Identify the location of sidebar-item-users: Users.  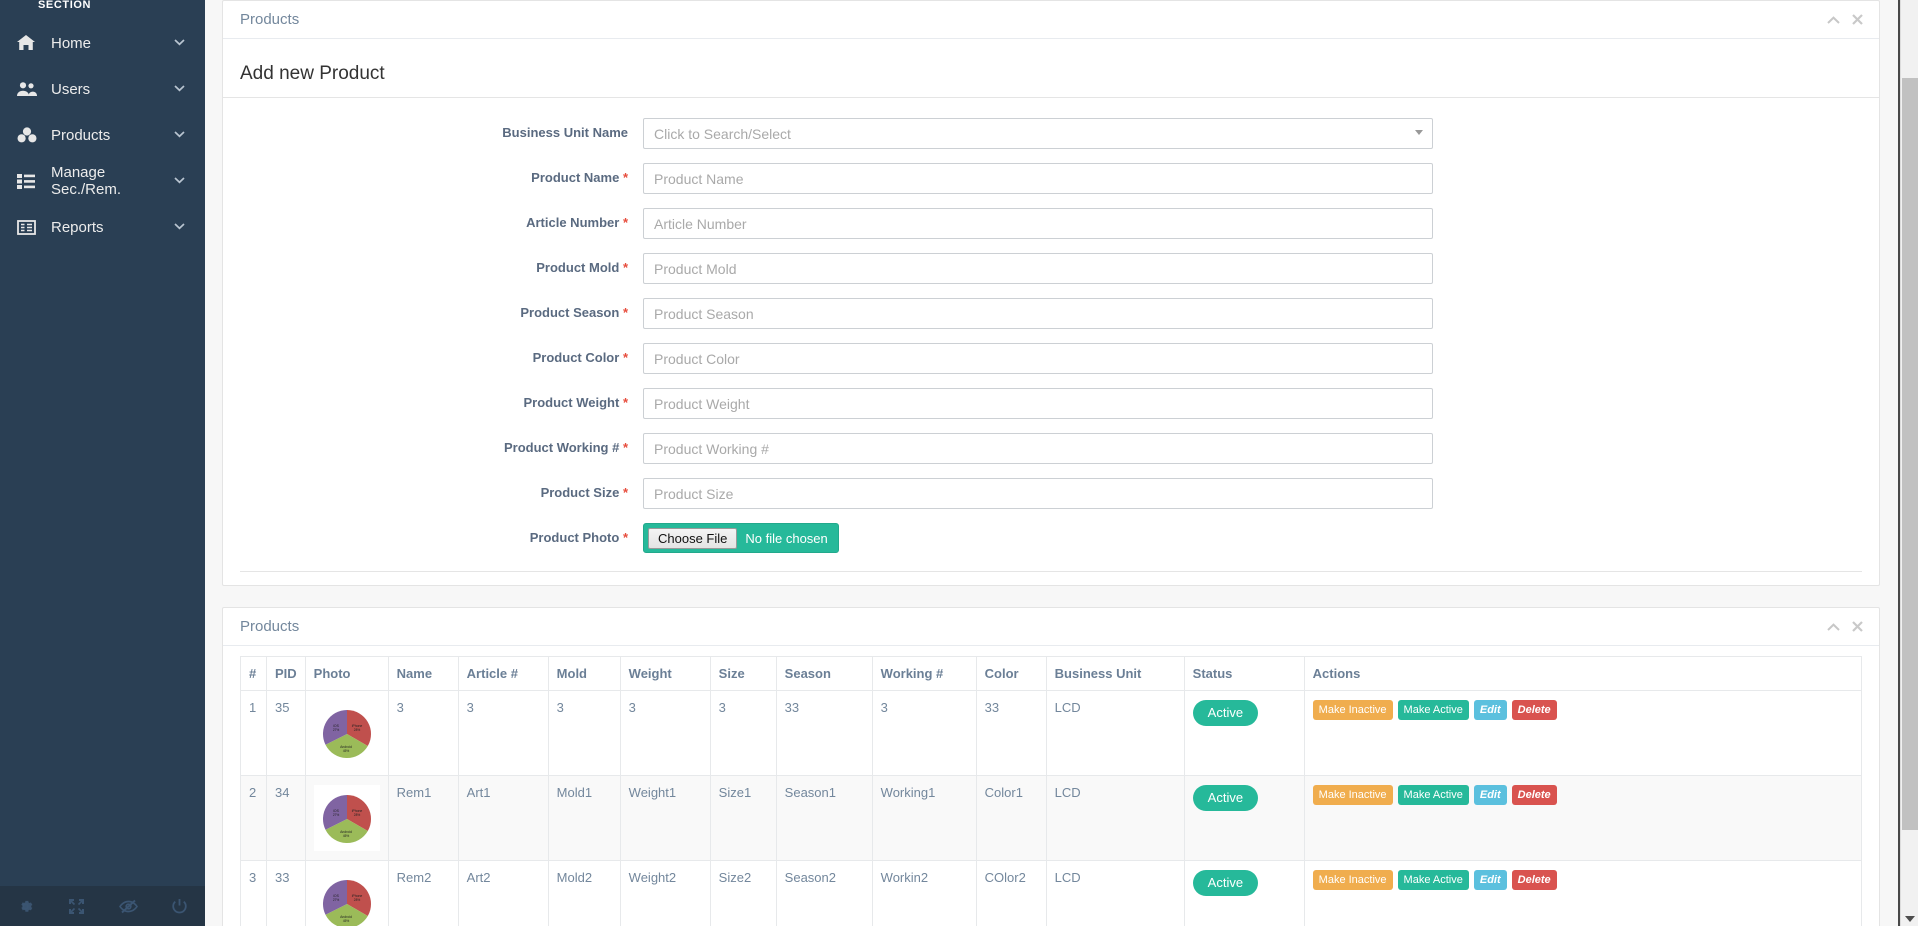
(102, 89).